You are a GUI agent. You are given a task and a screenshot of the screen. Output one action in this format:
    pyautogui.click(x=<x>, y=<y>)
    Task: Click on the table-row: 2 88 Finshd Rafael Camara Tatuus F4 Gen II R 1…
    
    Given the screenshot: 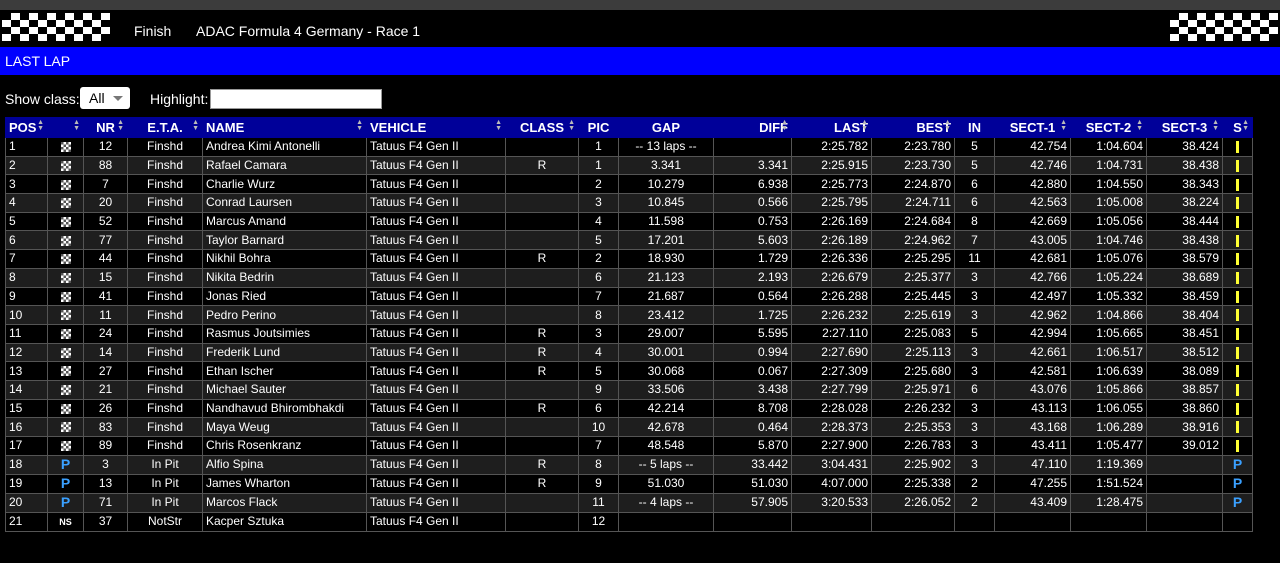 What is the action you would take?
    pyautogui.click(x=629, y=165)
    